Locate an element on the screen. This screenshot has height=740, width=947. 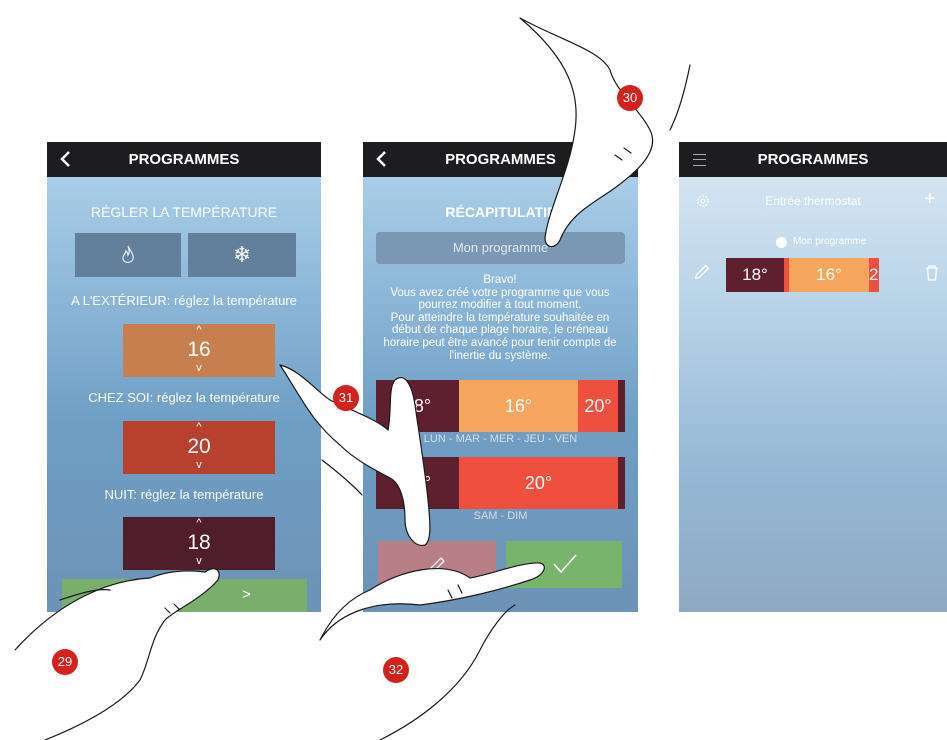
home-temperature-value: 20 is located at coordinates (199, 446).